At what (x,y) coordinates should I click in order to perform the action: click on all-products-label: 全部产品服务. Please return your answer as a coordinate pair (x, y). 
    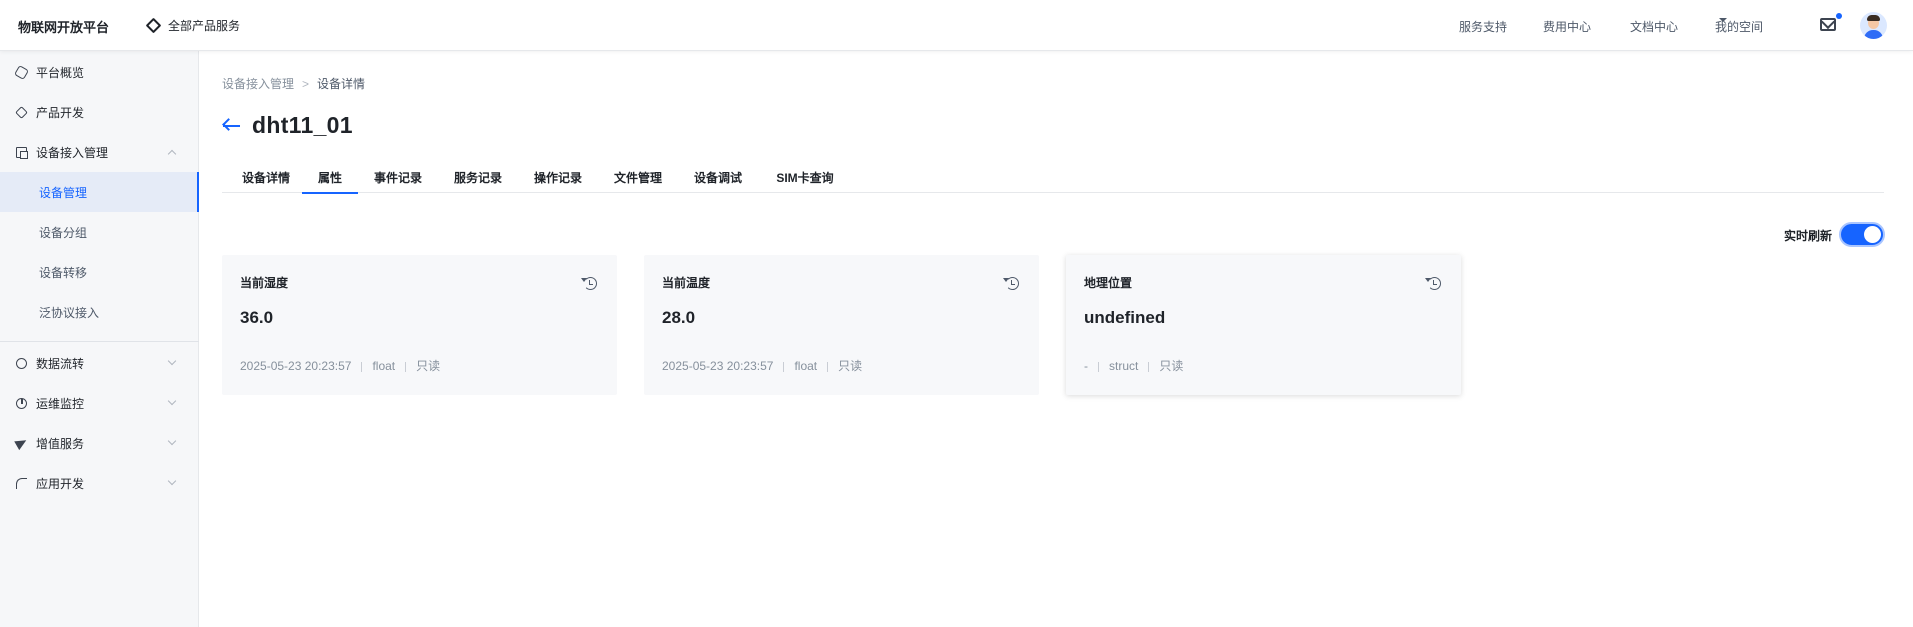
    Looking at the image, I should click on (204, 26).